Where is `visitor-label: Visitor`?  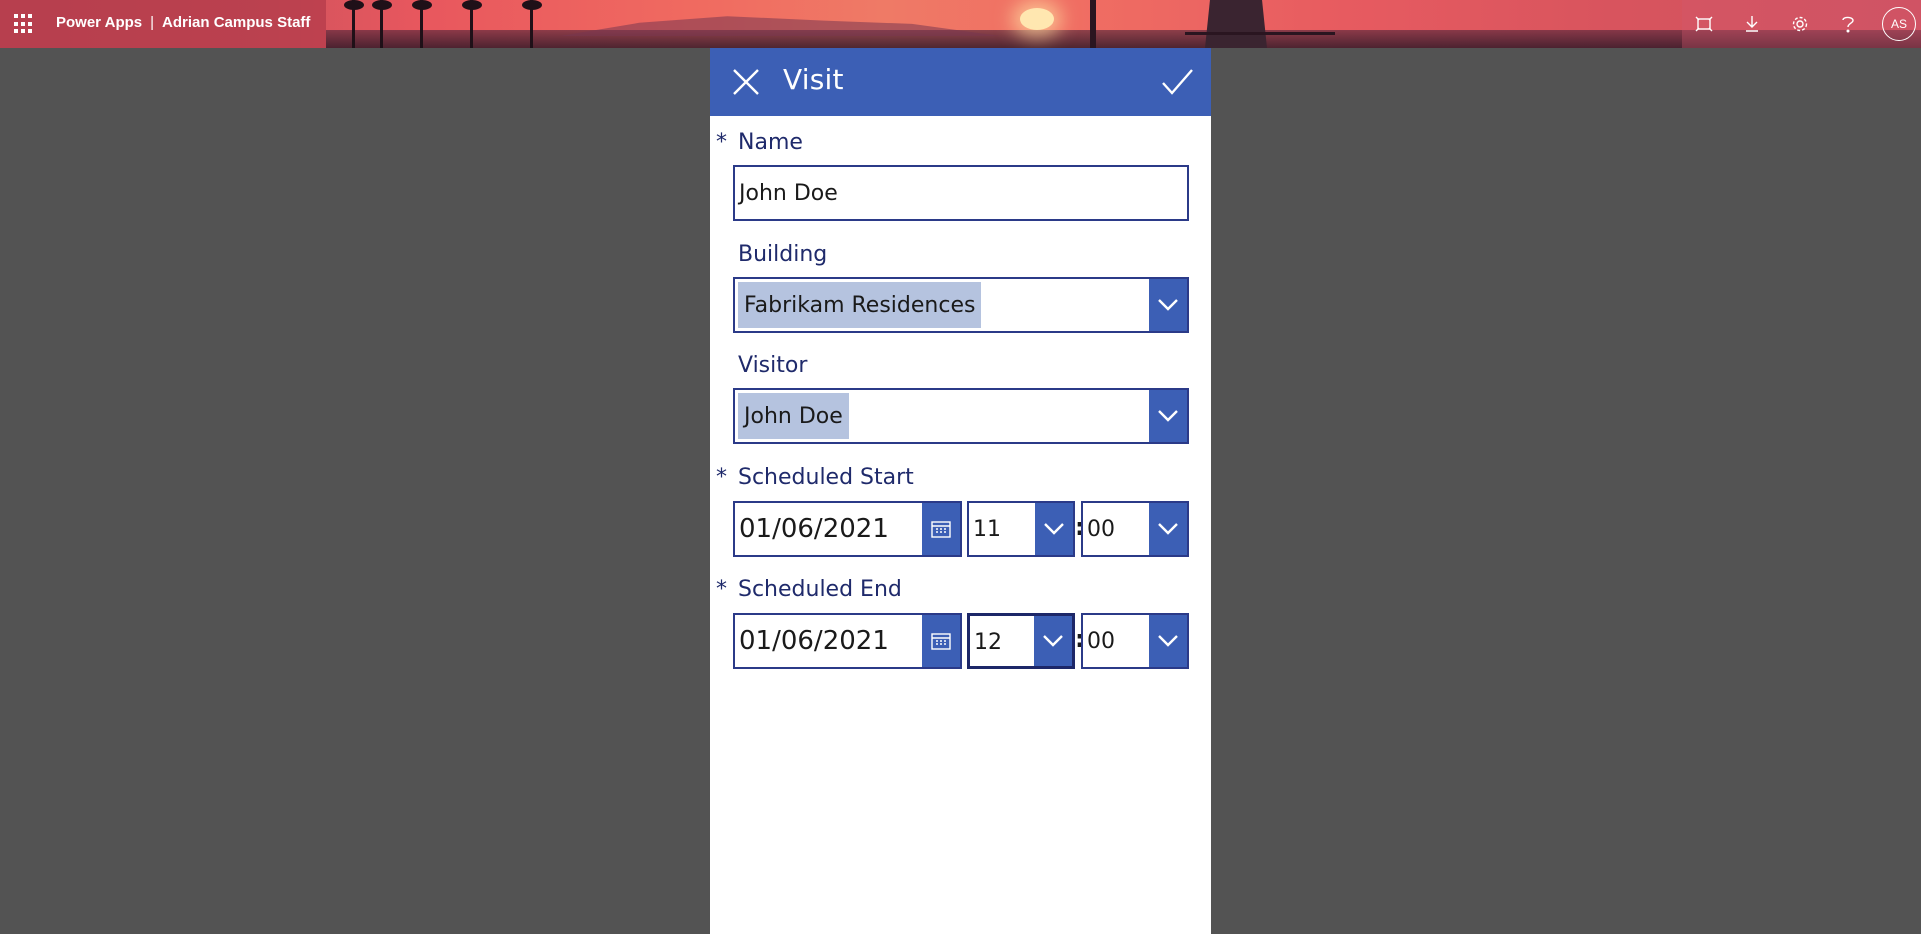 visitor-label: Visitor is located at coordinates (773, 365).